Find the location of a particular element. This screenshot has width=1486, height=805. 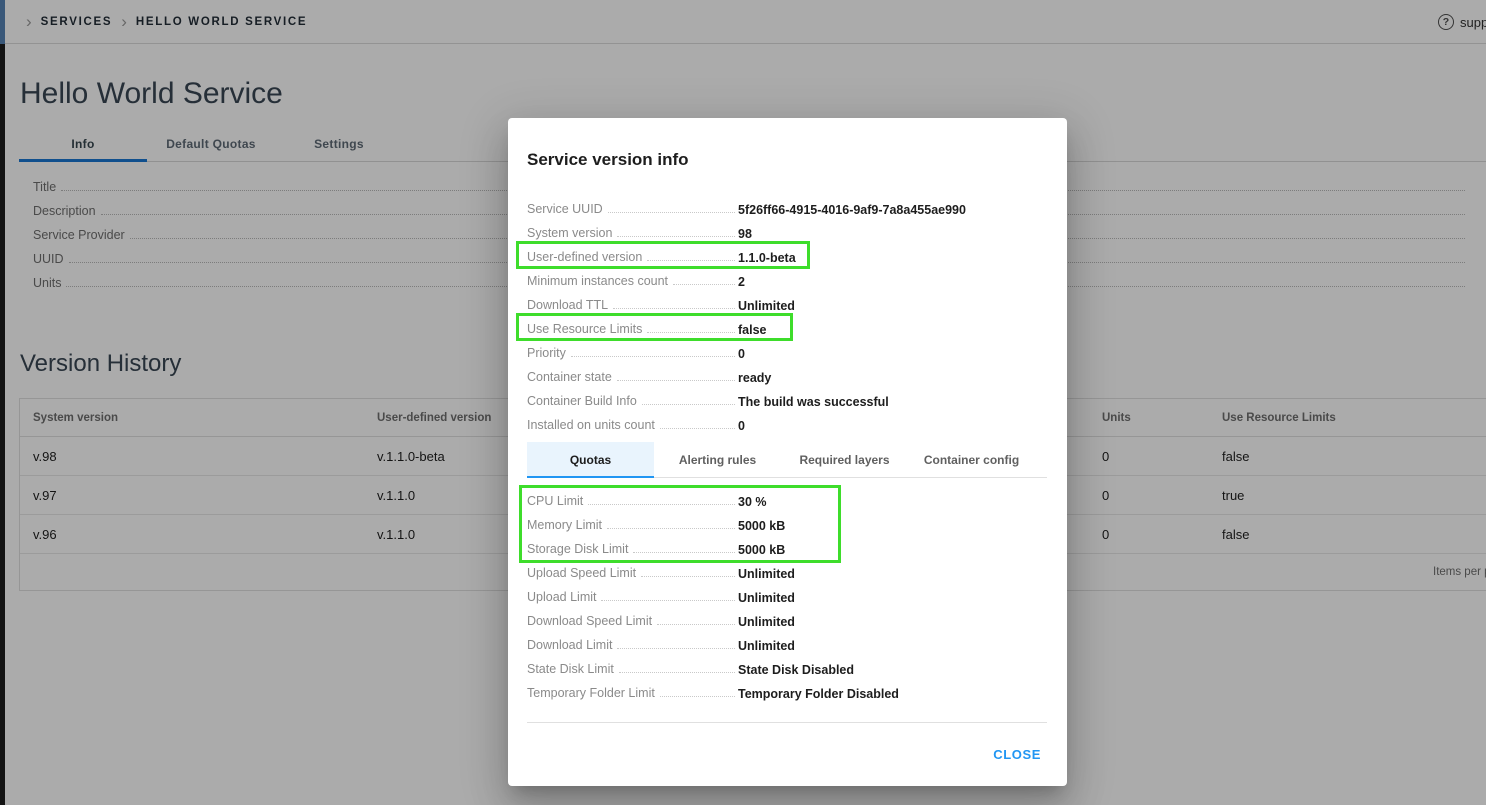

close-button: CLOSE is located at coordinates (1017, 754).